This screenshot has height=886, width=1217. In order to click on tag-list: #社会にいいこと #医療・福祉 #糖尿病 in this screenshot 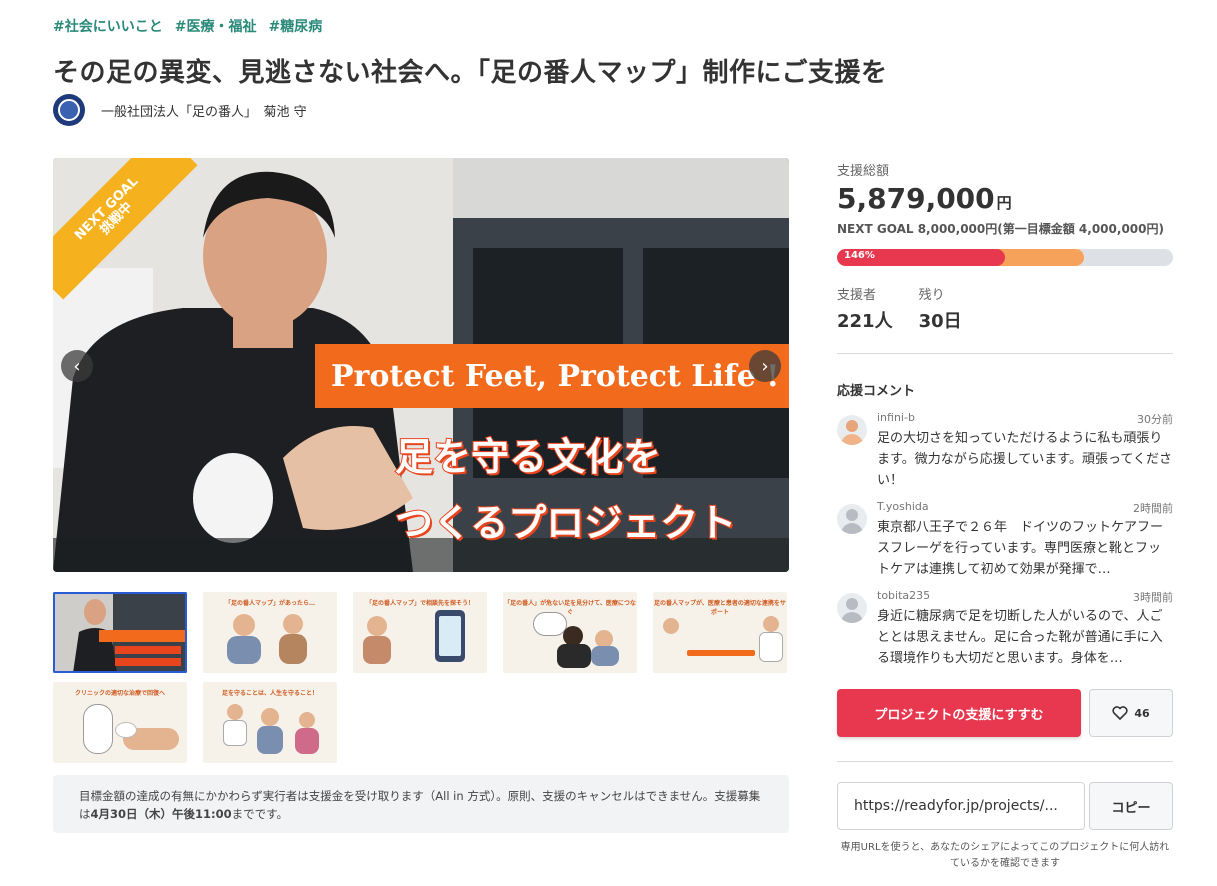, I will do `click(187, 26)`.